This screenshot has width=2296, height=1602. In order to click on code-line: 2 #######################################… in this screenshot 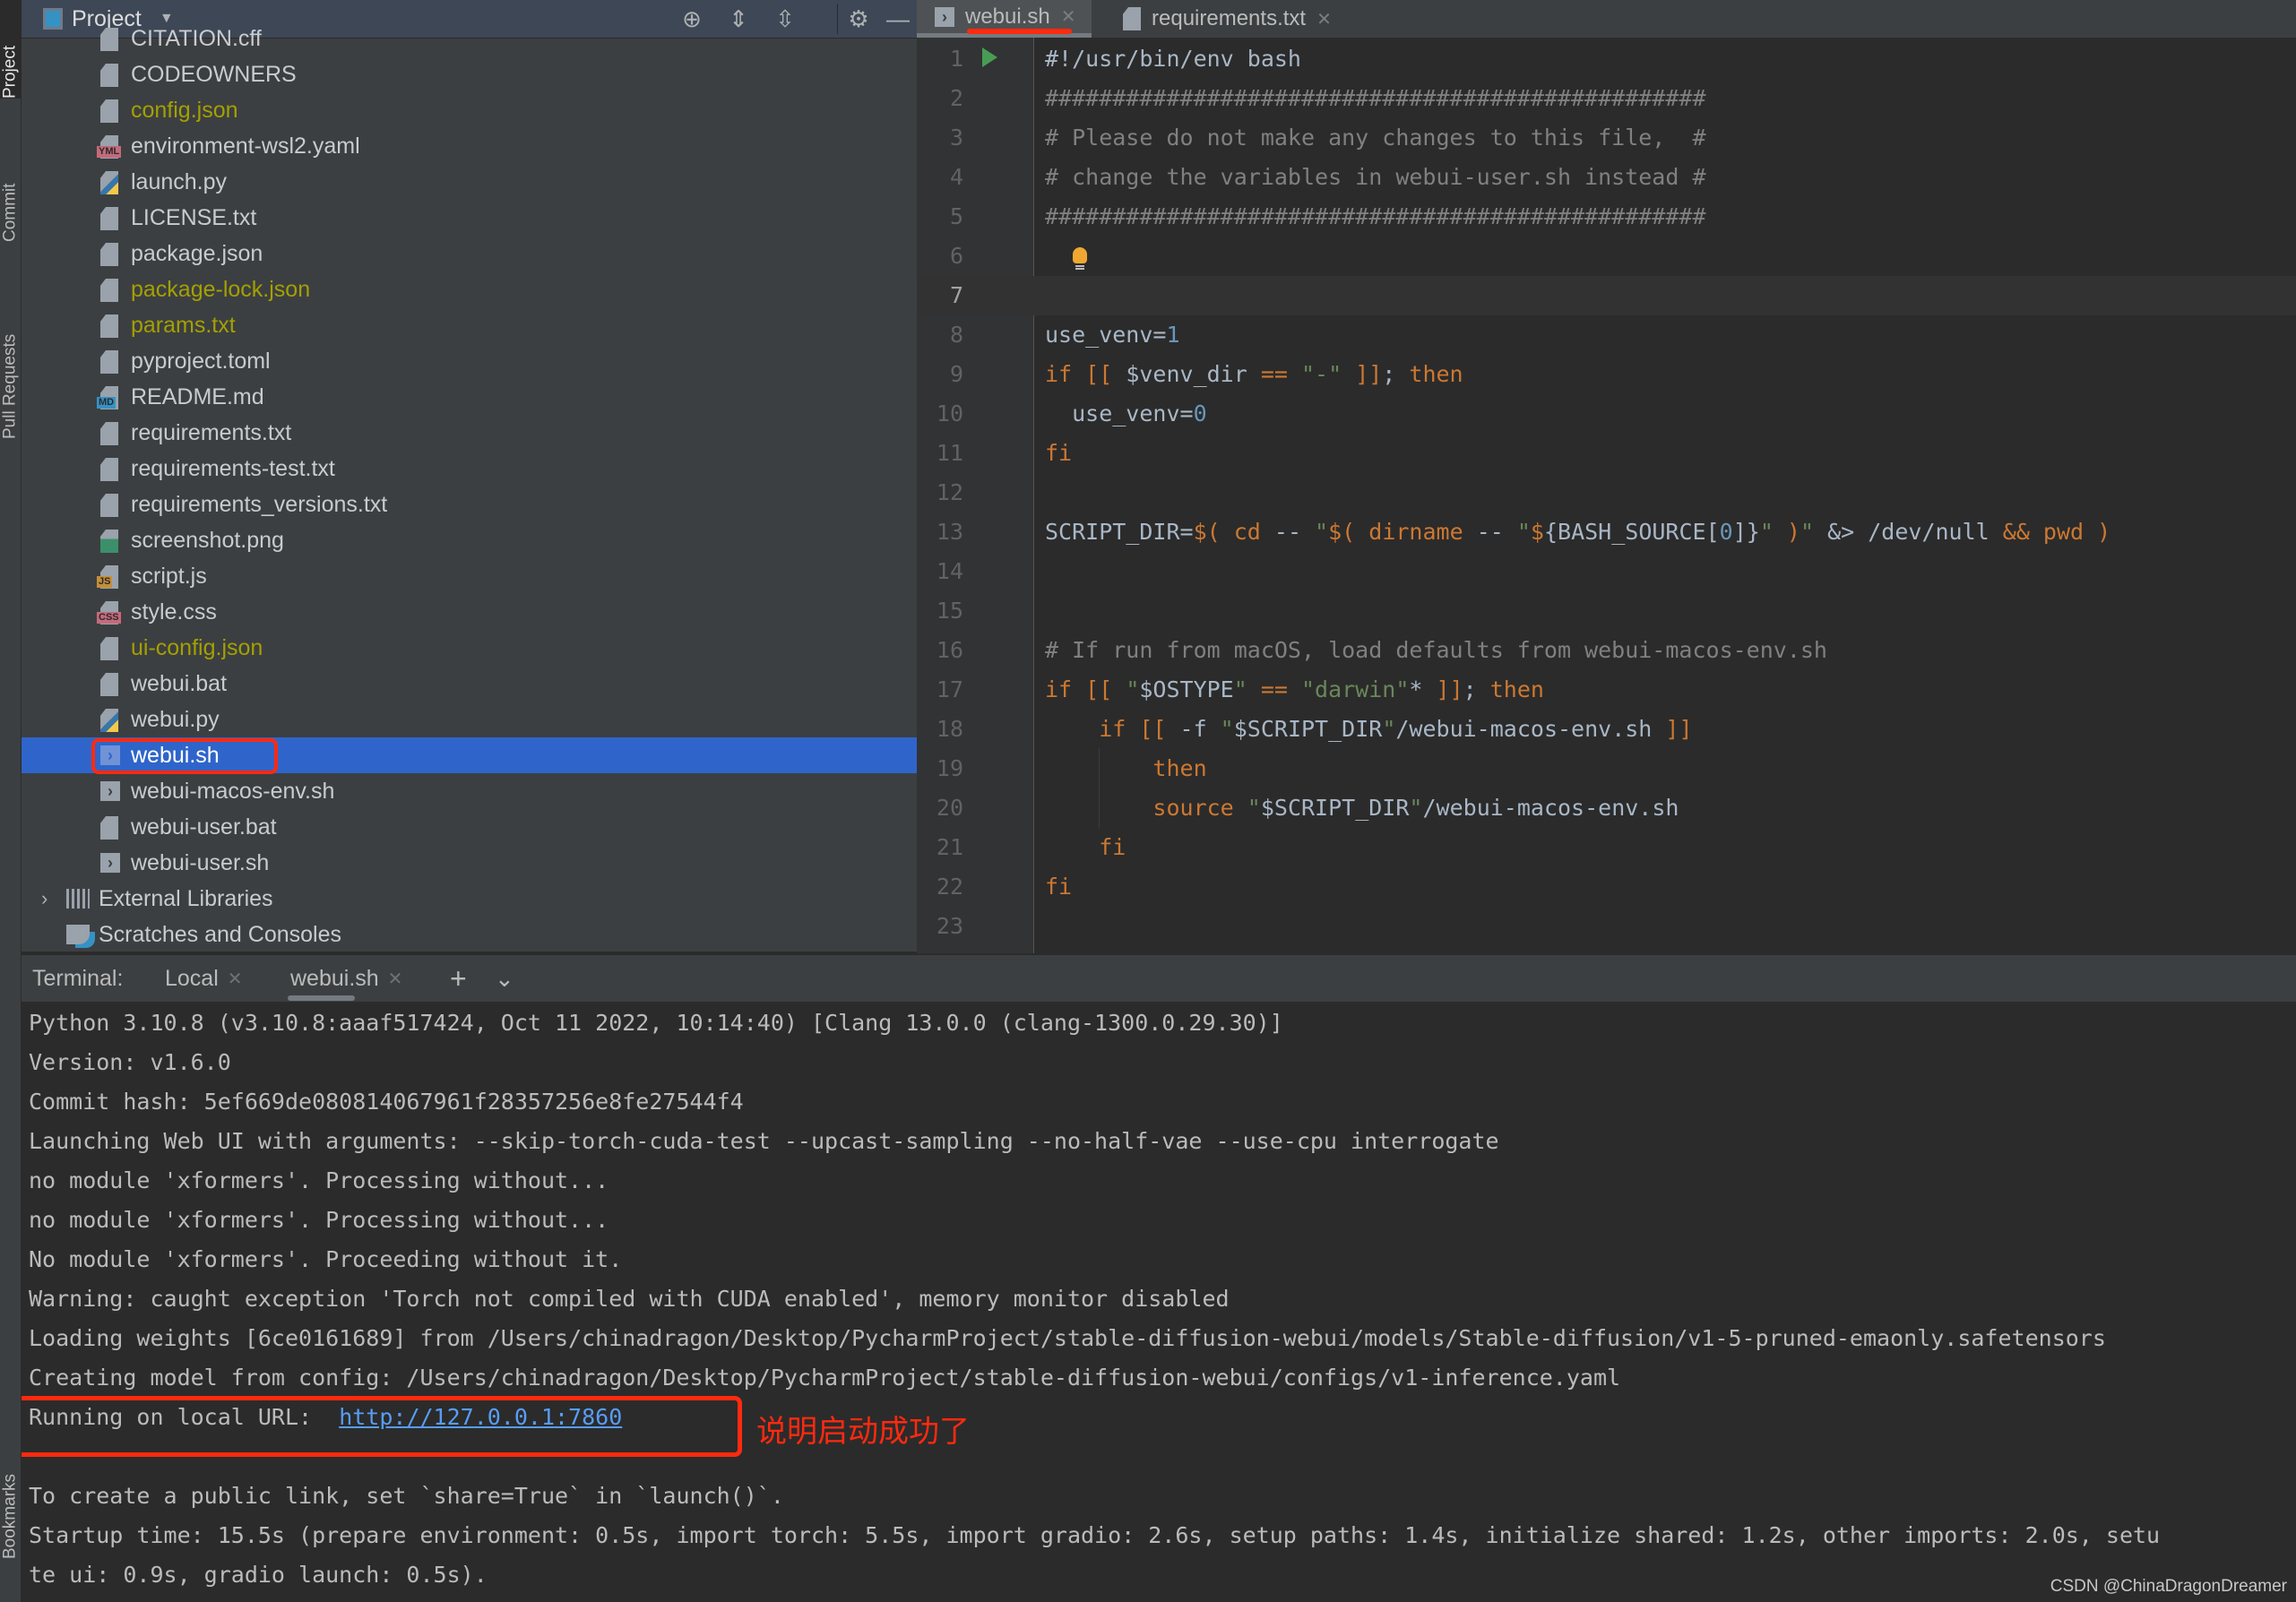, I will do `click(1607, 98)`.